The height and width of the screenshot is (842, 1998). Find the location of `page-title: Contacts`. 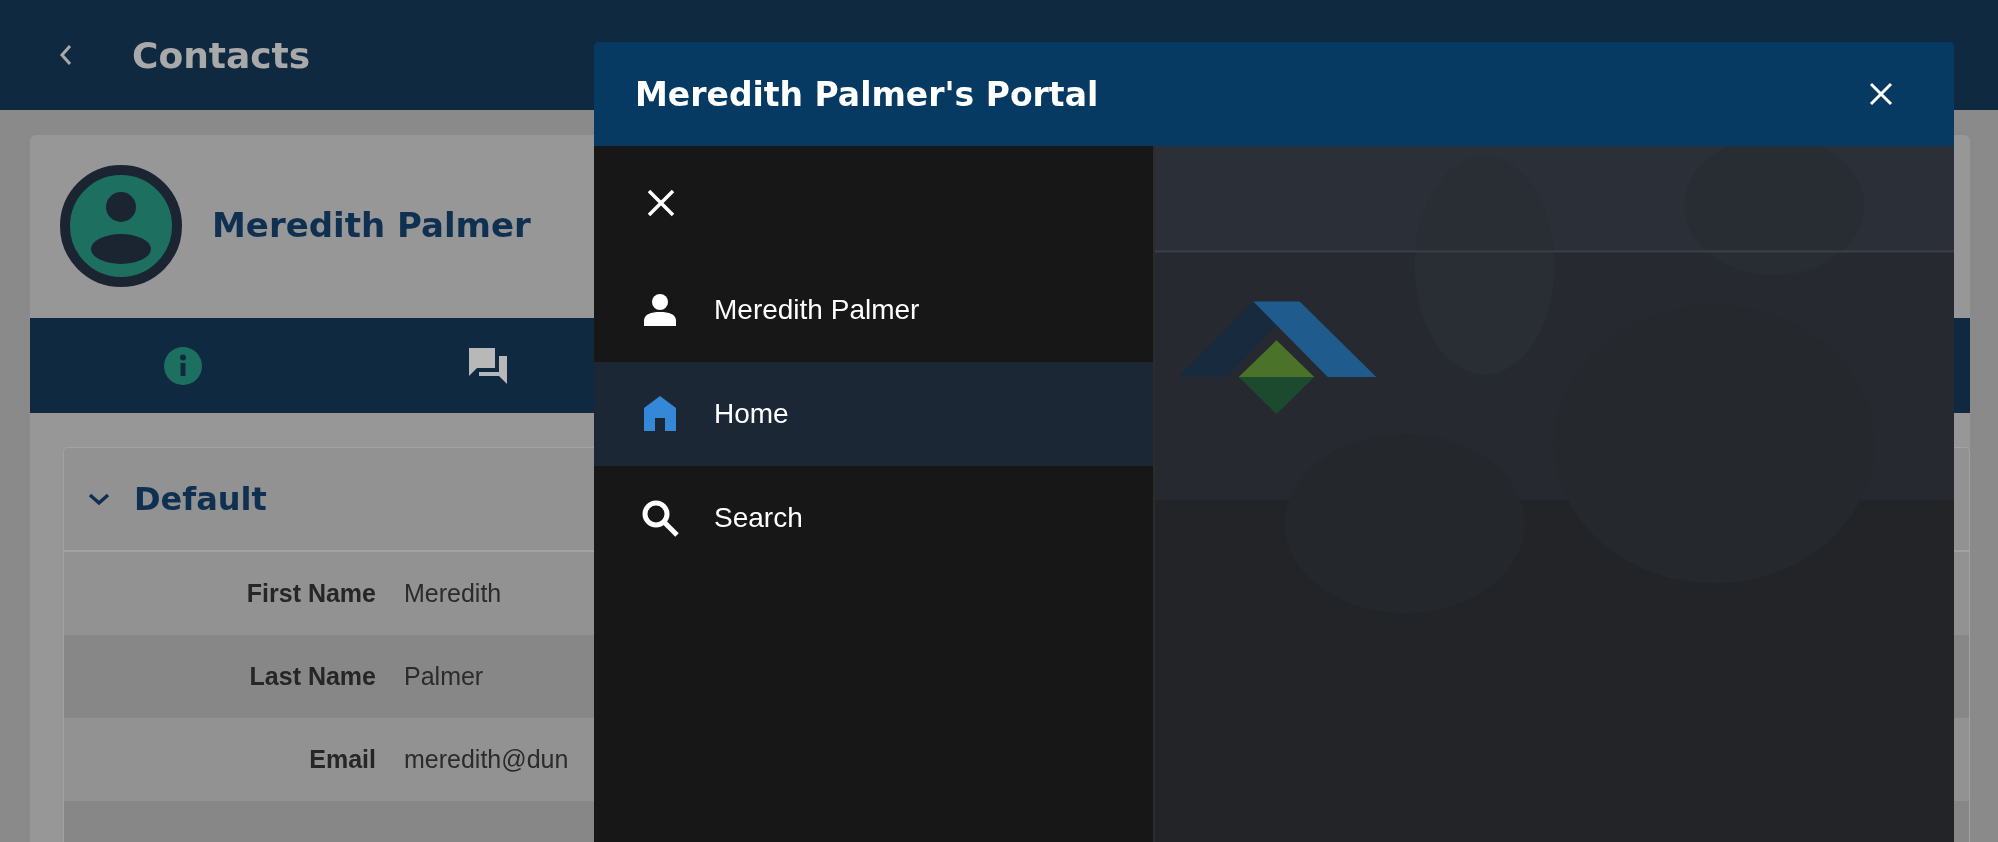

page-title: Contacts is located at coordinates (221, 55).